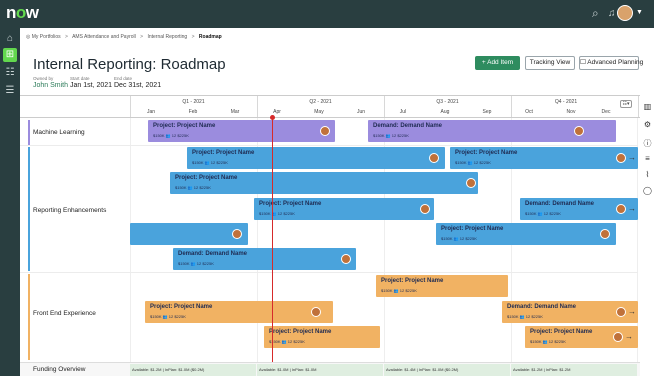 The width and height of the screenshot is (654, 376). I want to click on breadcrumb-item: AMS Attendance and Payroll, so click(104, 37).